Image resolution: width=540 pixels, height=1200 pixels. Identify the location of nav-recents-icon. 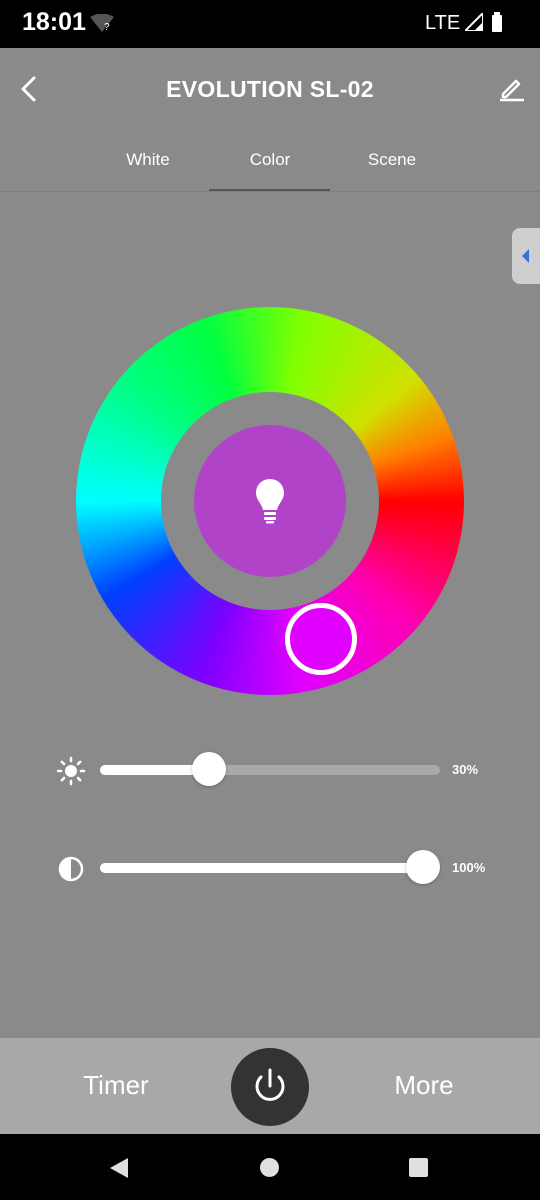
(418, 1167).